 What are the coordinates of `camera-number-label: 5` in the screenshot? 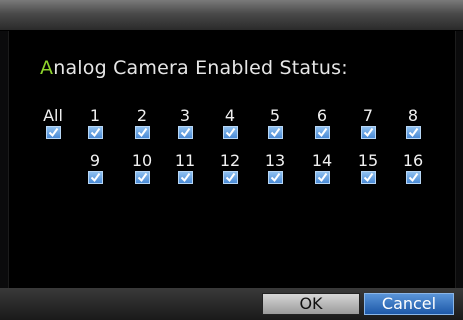 It's located at (275, 115).